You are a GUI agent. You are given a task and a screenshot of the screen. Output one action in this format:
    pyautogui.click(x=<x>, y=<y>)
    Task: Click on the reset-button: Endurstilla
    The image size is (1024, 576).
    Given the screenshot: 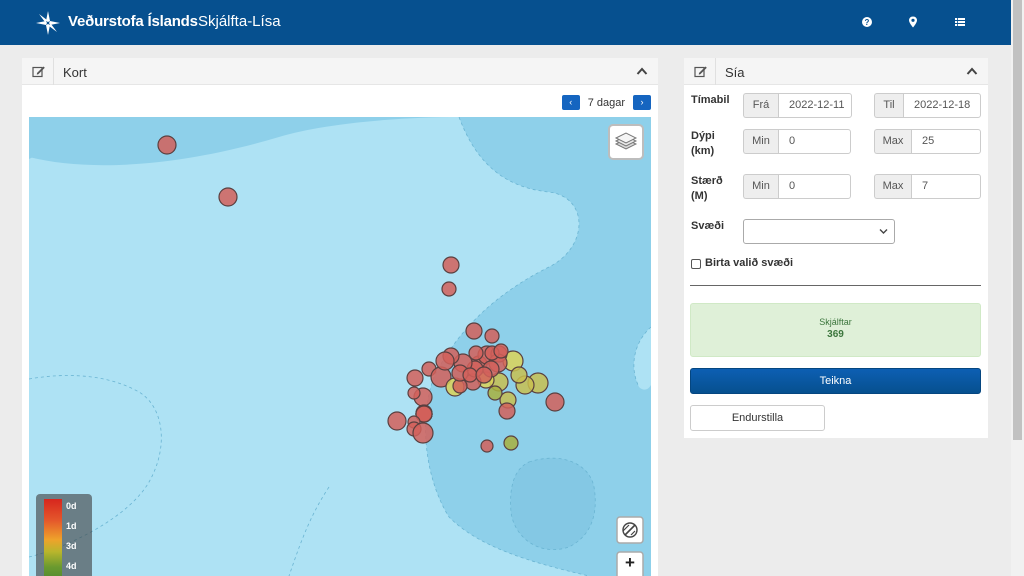 What is the action you would take?
    pyautogui.click(x=757, y=418)
    